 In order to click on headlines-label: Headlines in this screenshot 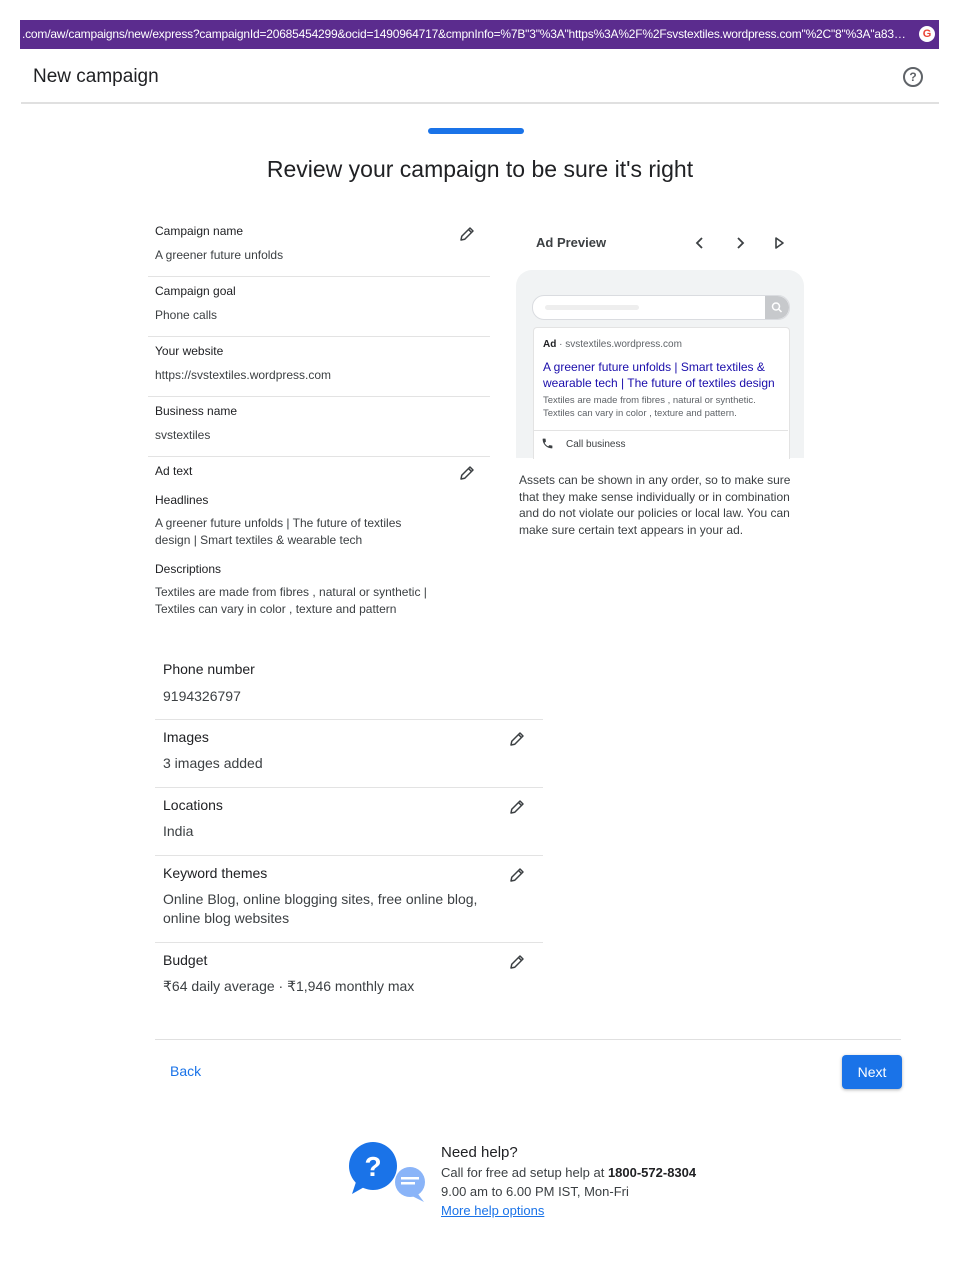, I will do `click(182, 500)`.